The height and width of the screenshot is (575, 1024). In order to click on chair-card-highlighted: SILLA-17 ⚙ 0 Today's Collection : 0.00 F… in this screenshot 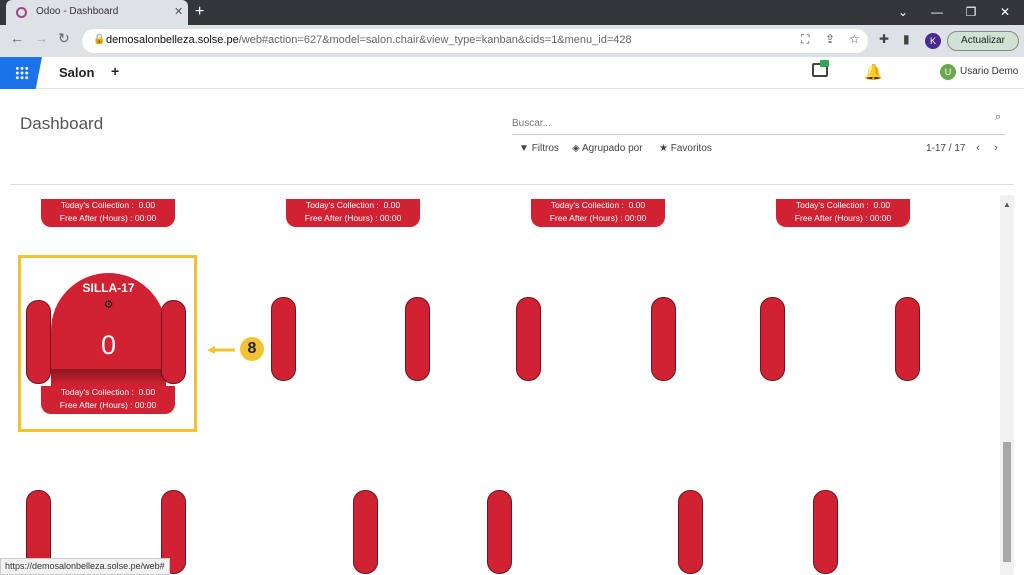, I will do `click(107, 343)`.